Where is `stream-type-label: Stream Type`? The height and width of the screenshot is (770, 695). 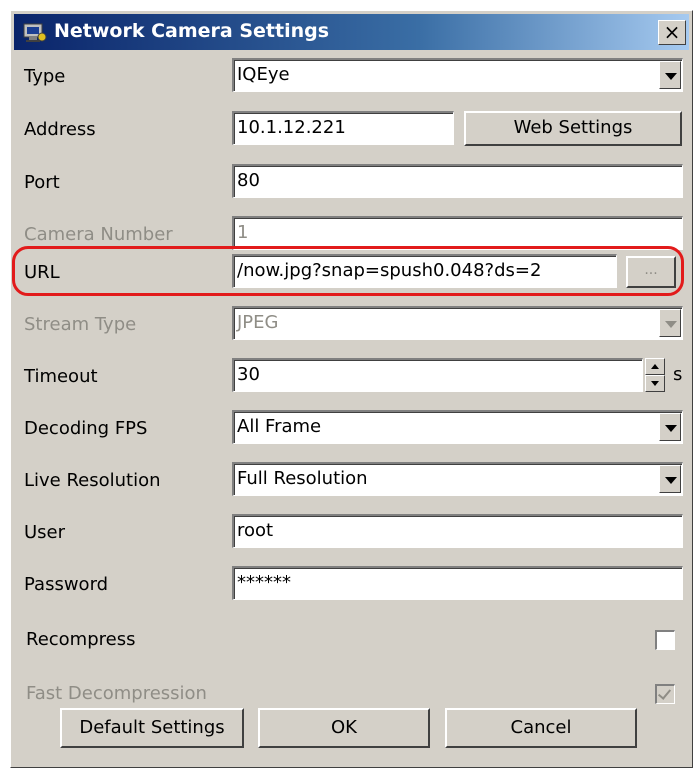 stream-type-label: Stream Type is located at coordinates (80, 324).